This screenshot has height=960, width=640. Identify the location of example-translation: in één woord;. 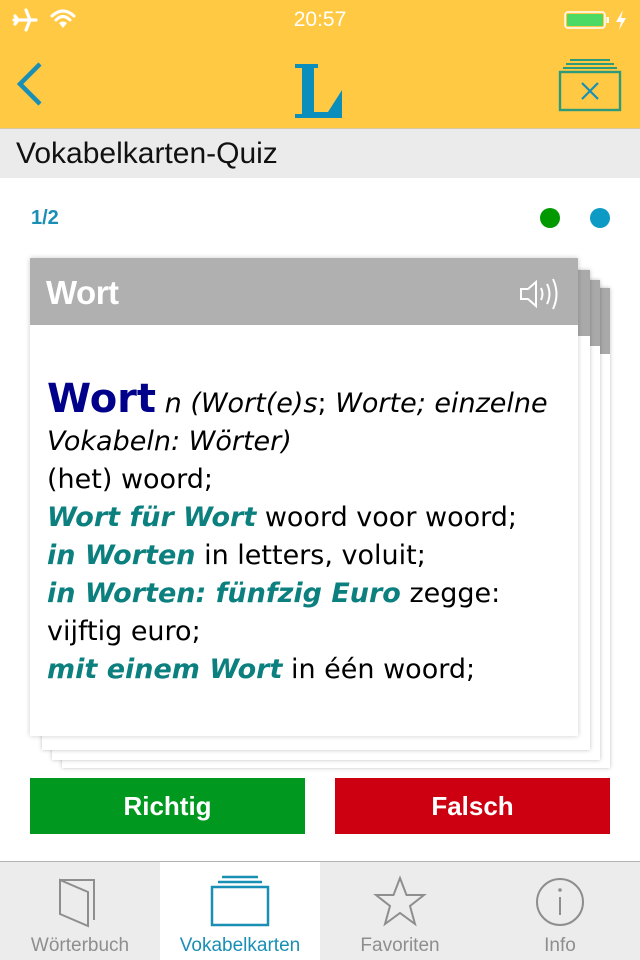
(379, 669).